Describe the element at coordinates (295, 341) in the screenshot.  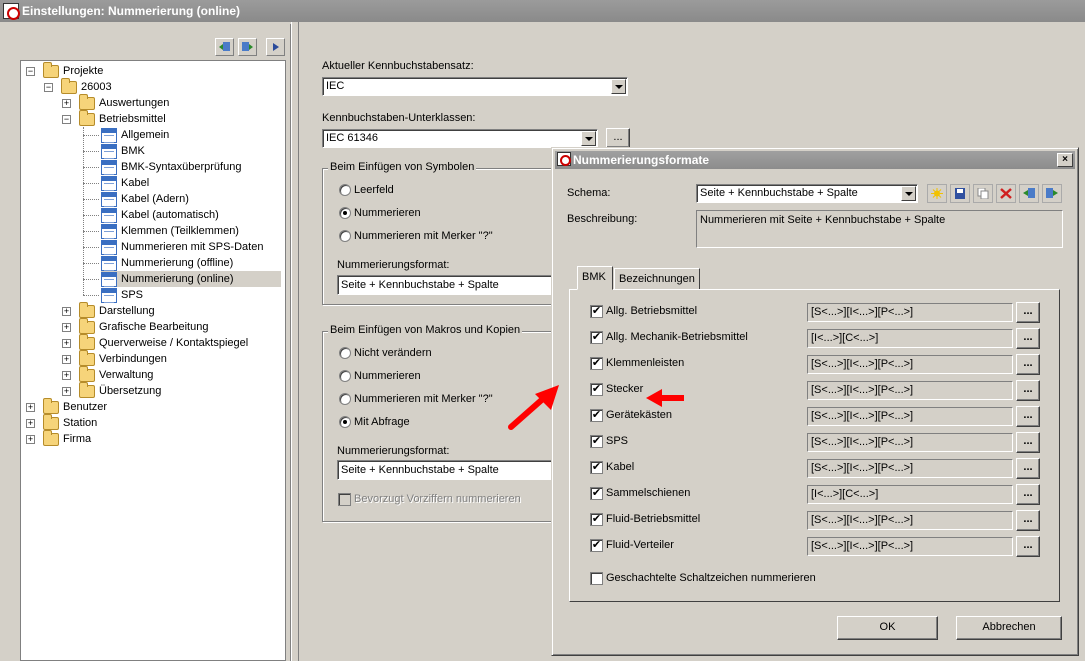
I see `panel-splitter` at that location.